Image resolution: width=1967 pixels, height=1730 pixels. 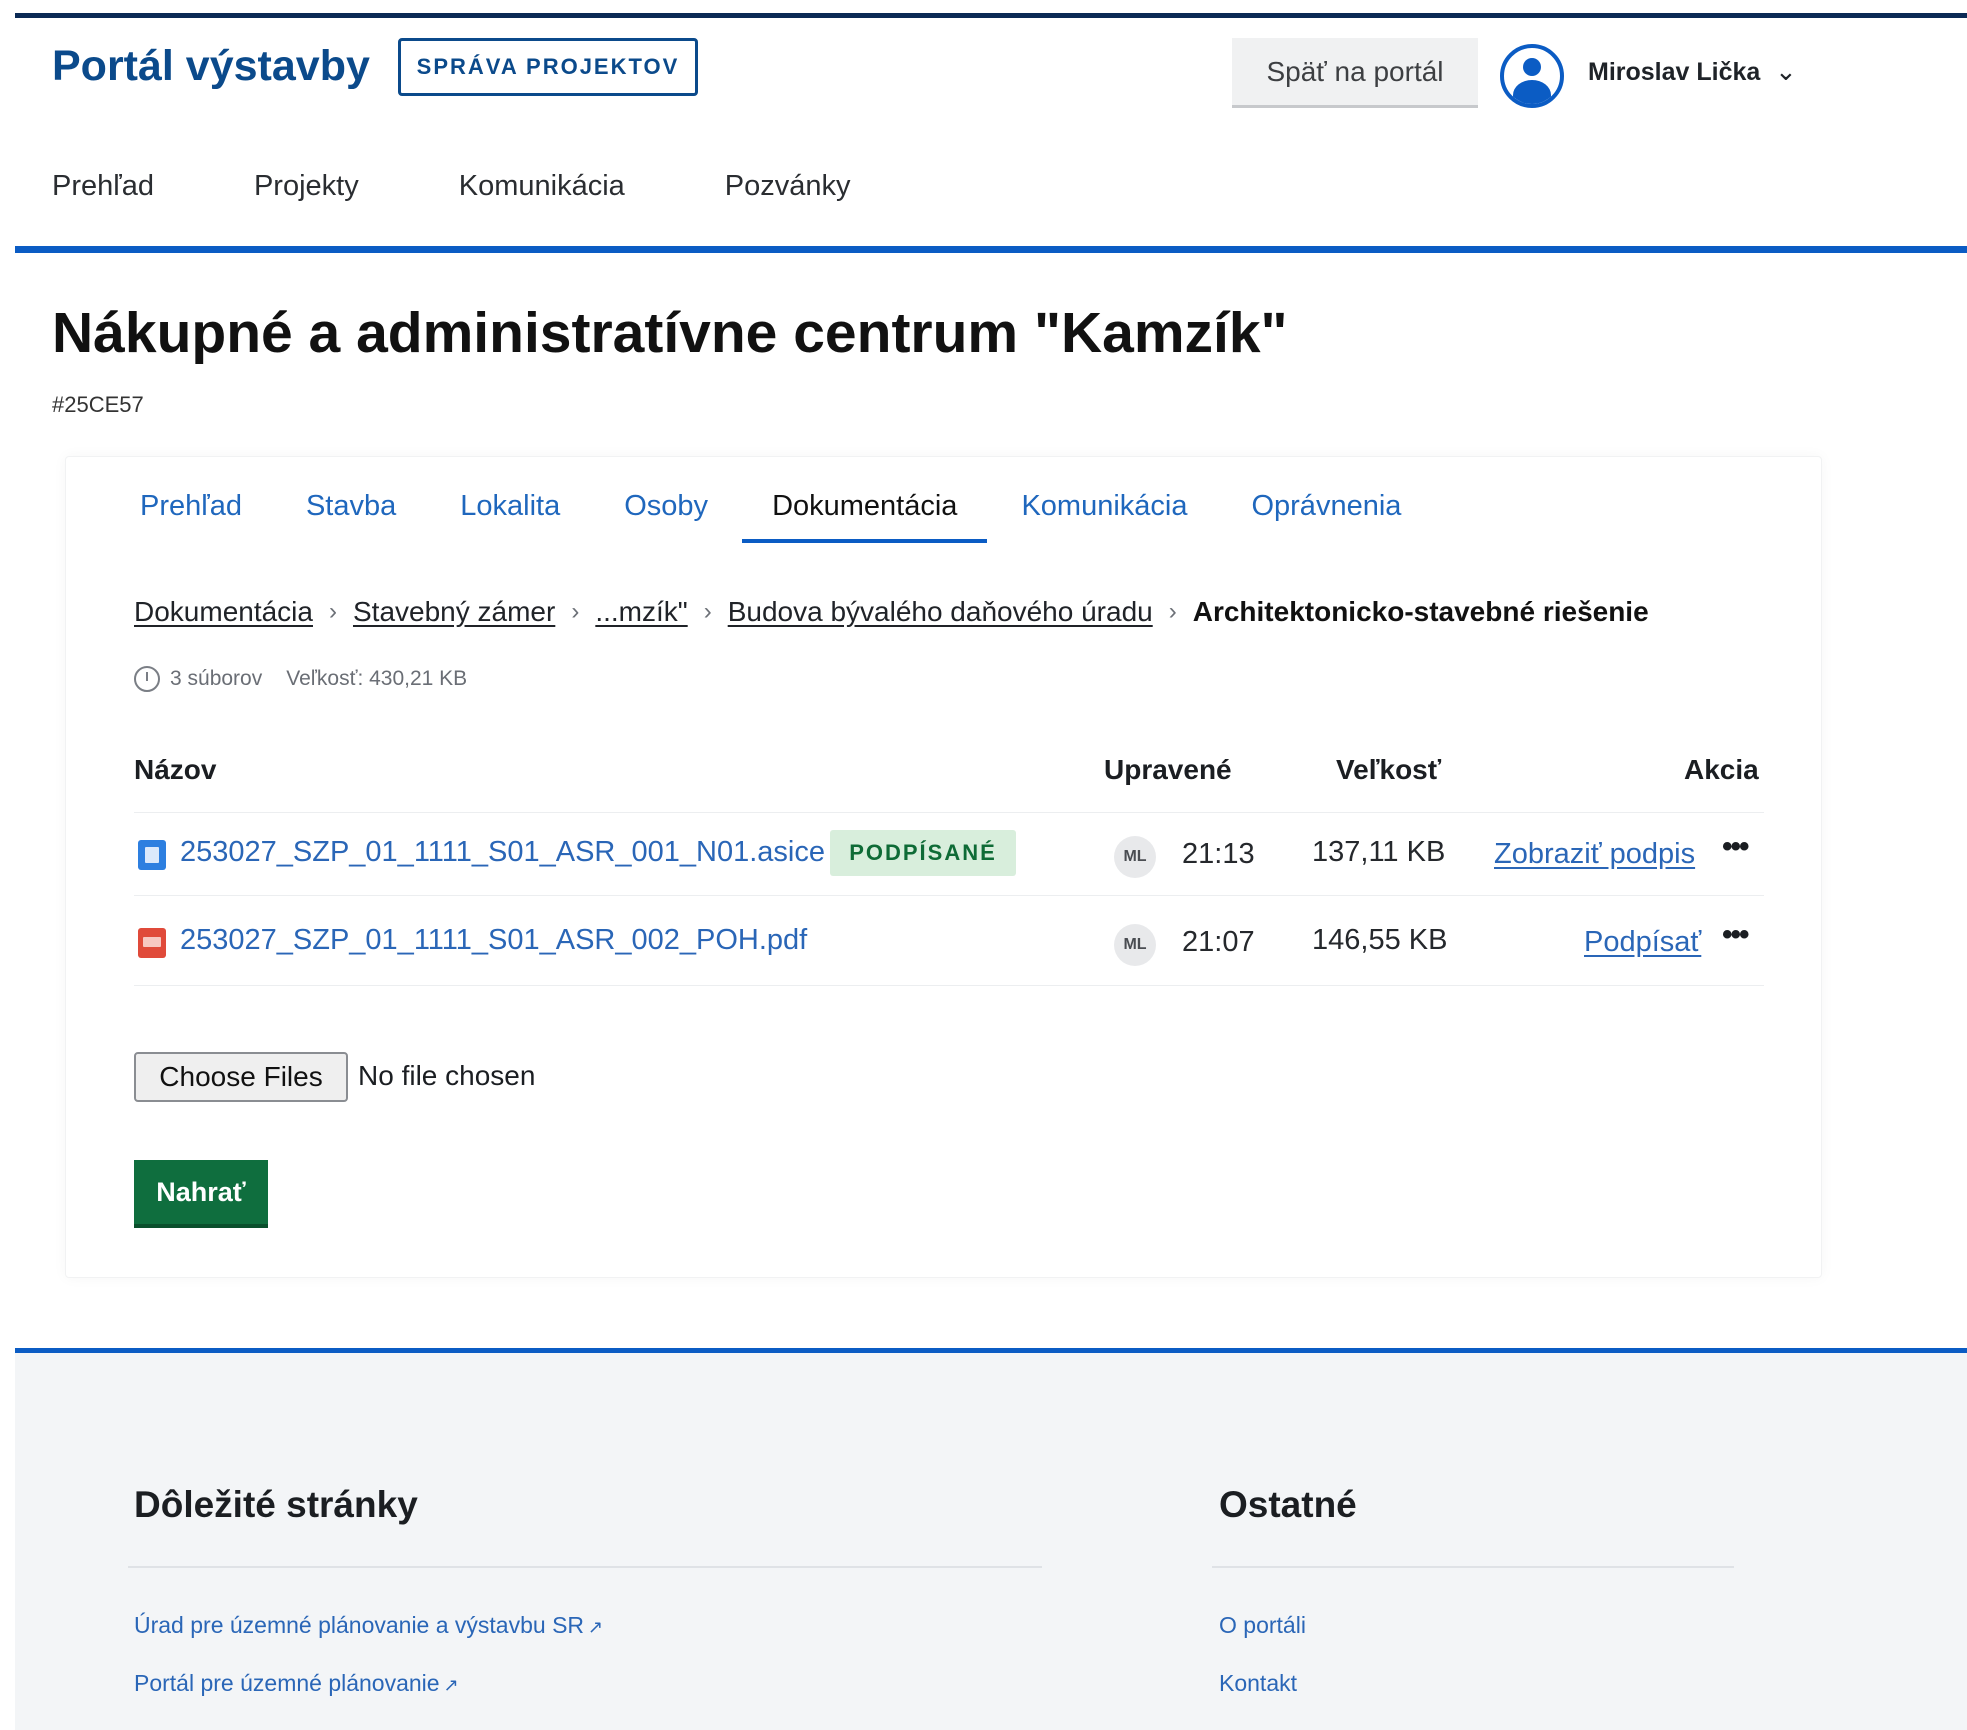 What do you see at coordinates (1326, 516) in the screenshot?
I see `tab-permissions: Oprávnenia` at bounding box center [1326, 516].